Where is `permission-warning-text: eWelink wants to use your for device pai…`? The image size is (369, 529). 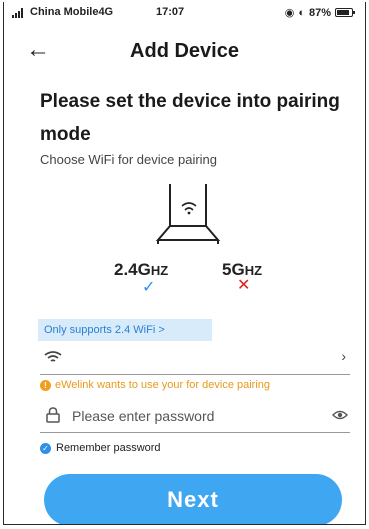
permission-warning-text: eWelink wants to use your for device pai… is located at coordinates (163, 385).